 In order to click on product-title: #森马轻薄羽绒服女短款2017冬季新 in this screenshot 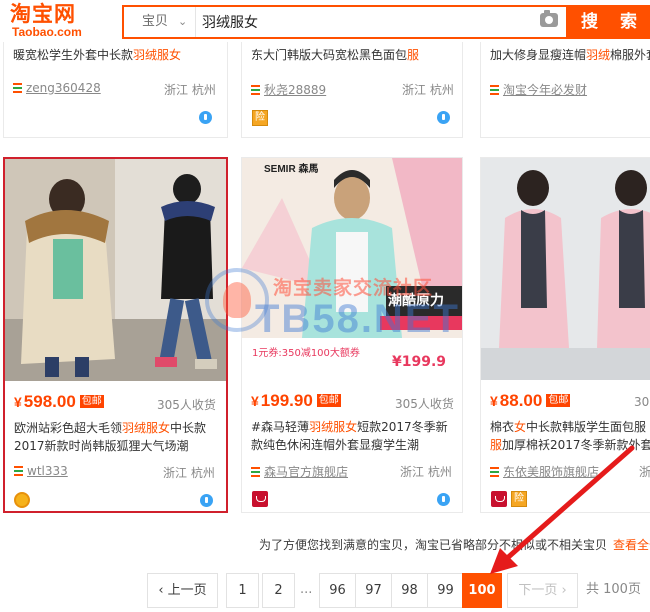, I will do `click(349, 427)`.